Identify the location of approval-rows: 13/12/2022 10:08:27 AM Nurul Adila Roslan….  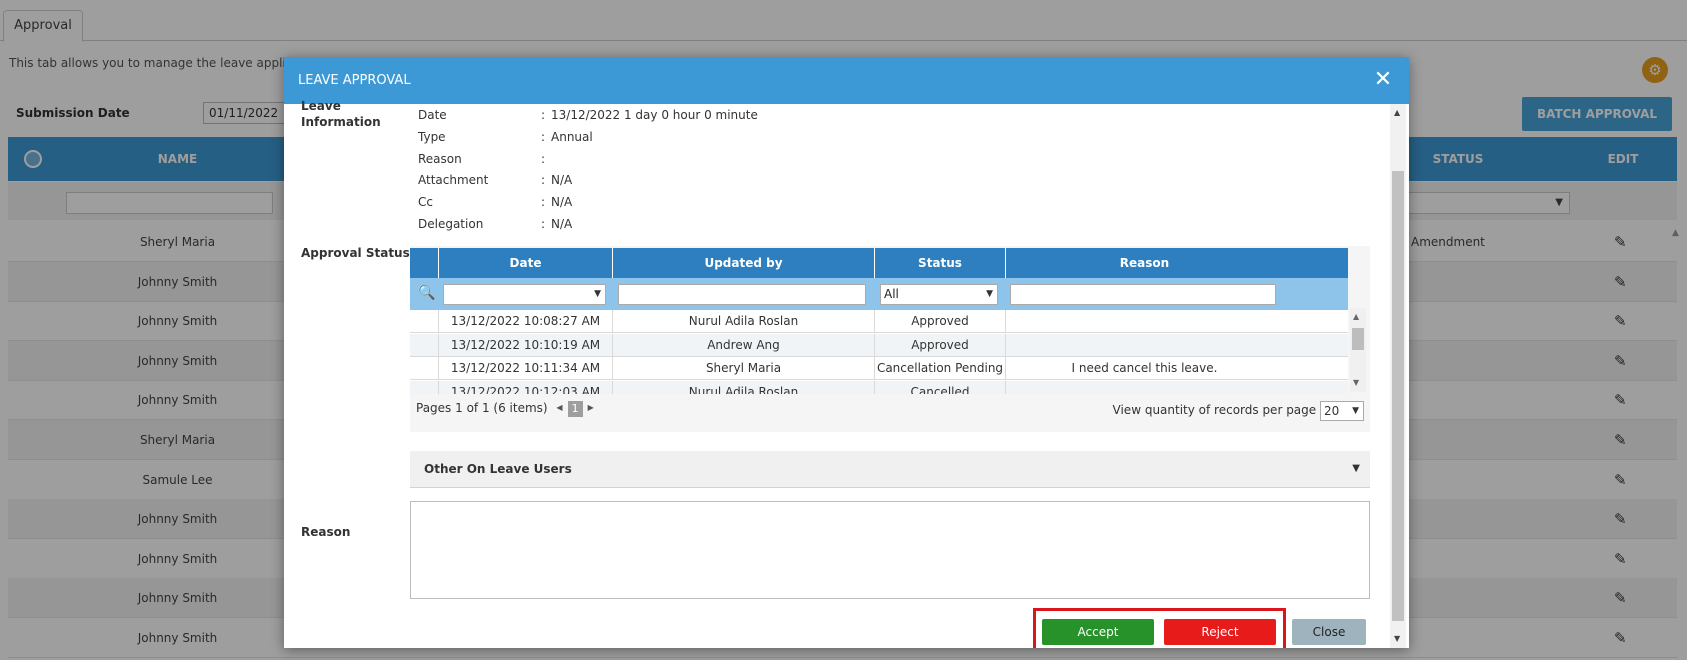
(879, 352).